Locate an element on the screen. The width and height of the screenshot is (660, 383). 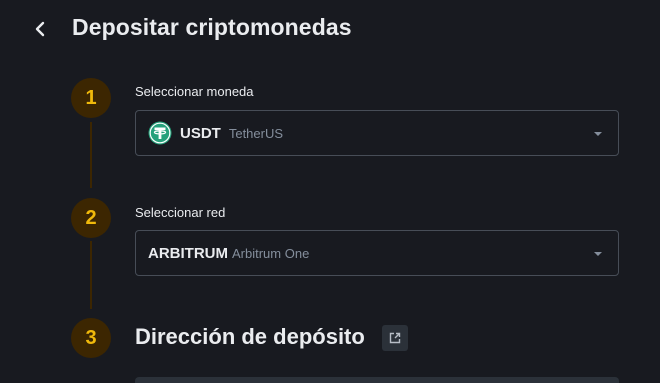
chevron-left-icon is located at coordinates (40, 29).